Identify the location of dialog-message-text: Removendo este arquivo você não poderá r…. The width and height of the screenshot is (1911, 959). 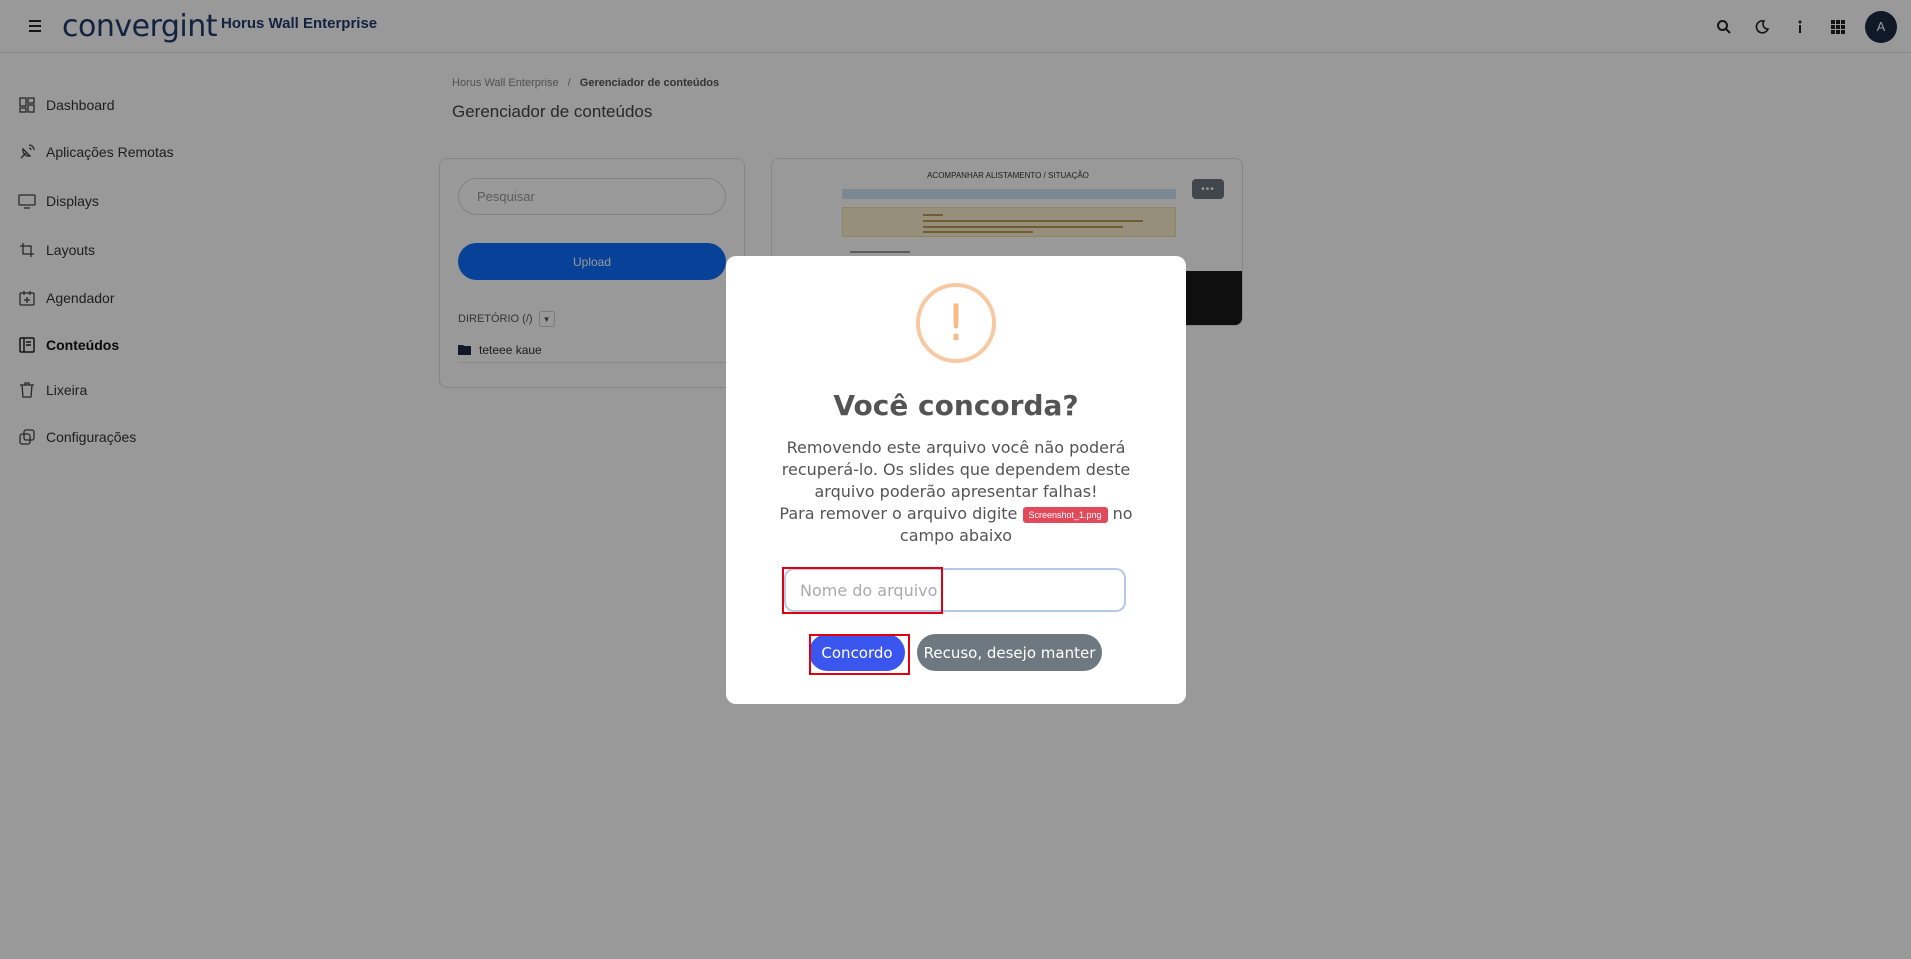
(956, 469).